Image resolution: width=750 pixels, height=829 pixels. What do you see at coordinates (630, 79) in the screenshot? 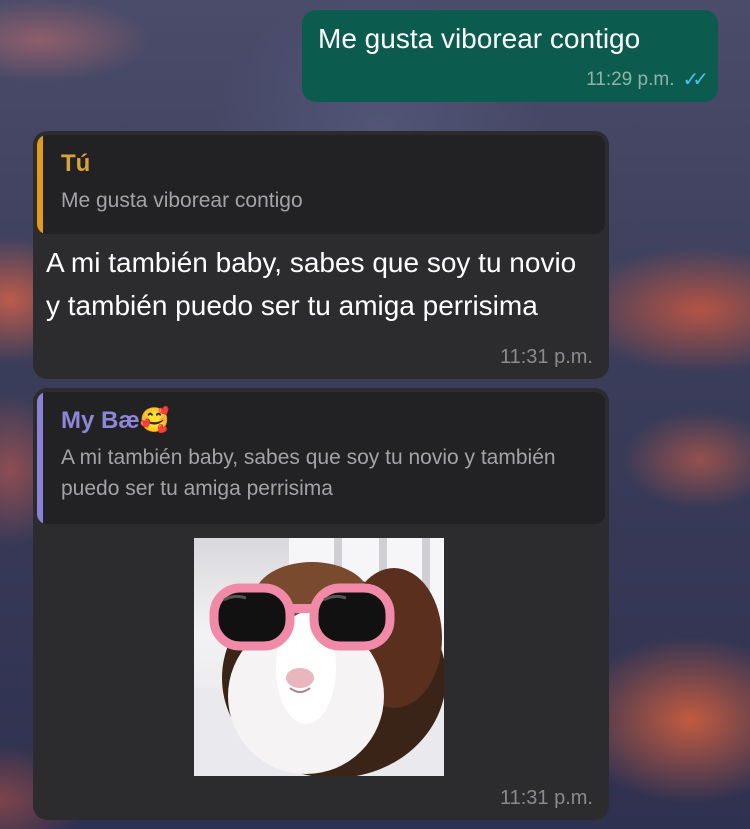
I see `message-time: 11:29 p.m.` at bounding box center [630, 79].